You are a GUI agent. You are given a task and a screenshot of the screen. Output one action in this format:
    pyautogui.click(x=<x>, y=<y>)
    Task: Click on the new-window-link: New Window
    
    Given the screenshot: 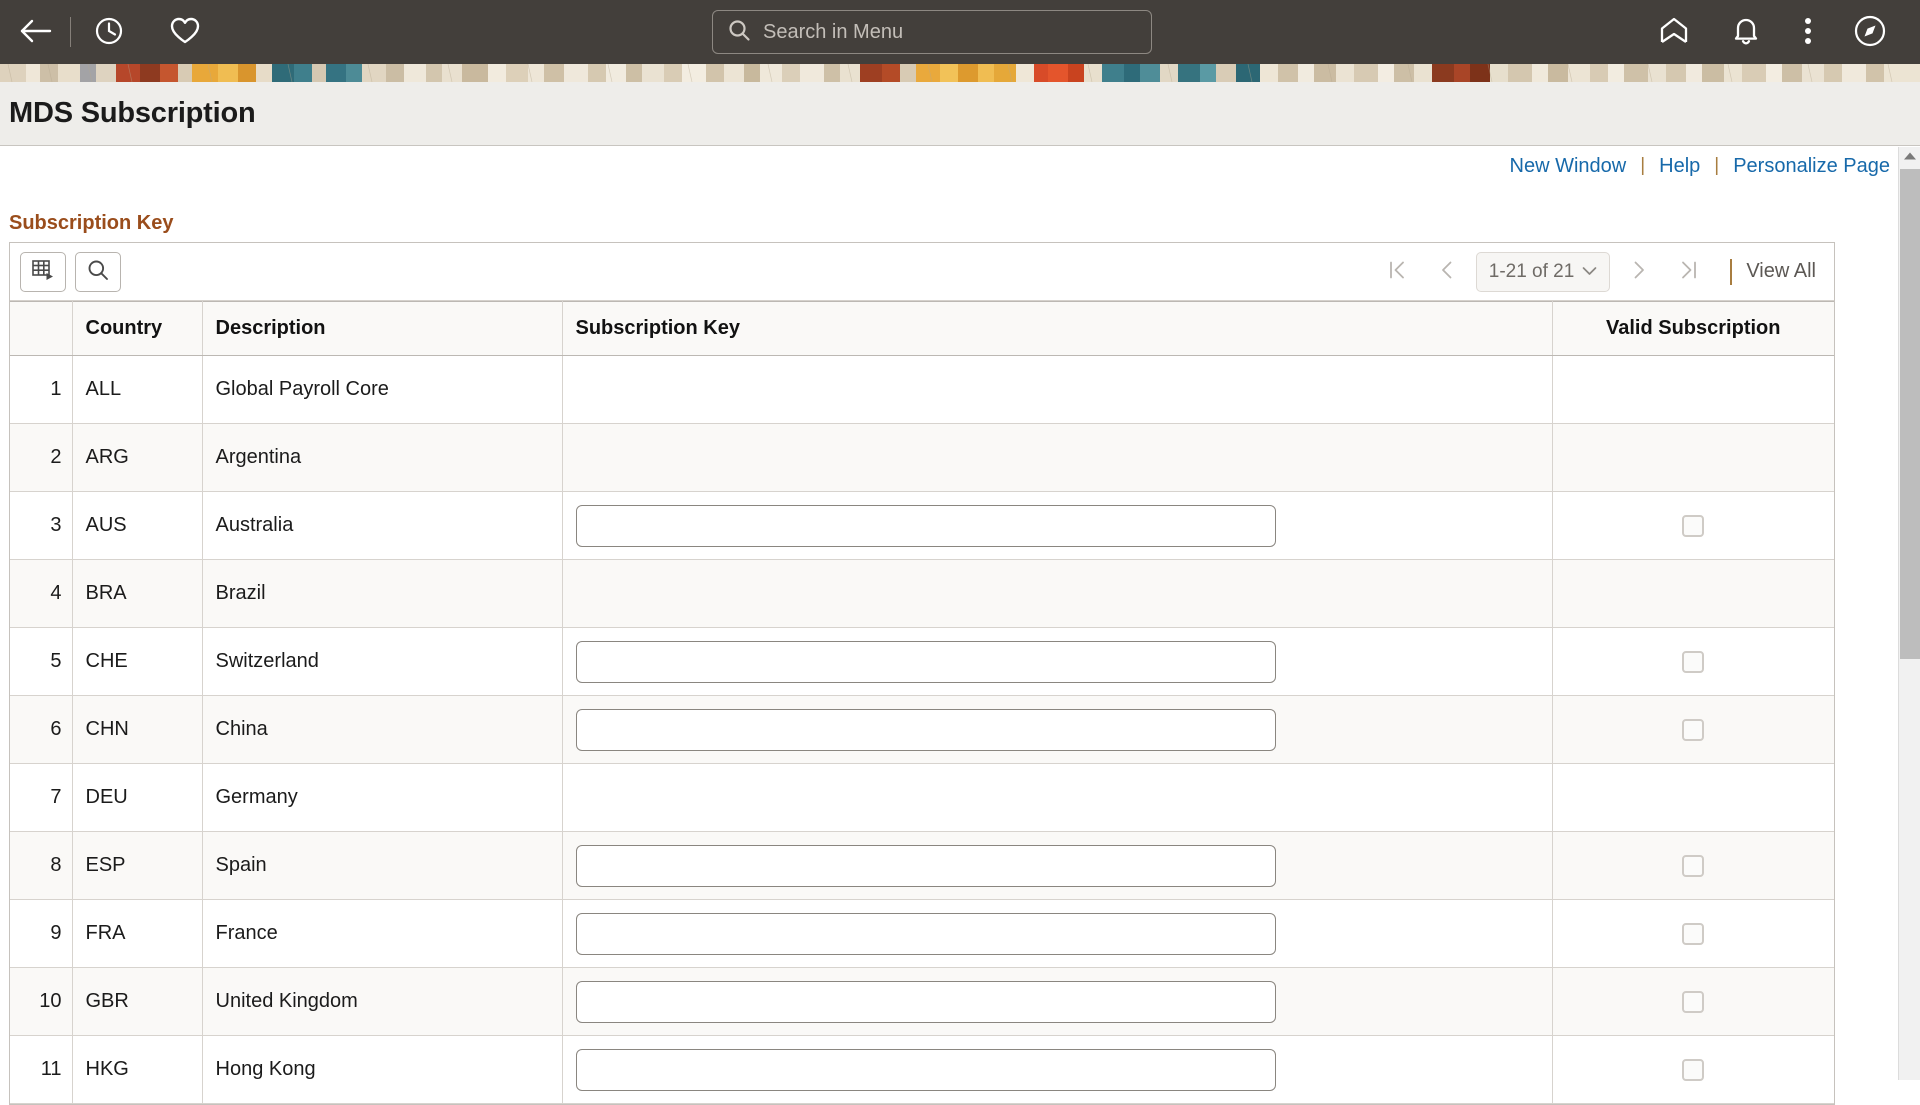 What is the action you would take?
    pyautogui.click(x=1568, y=166)
    